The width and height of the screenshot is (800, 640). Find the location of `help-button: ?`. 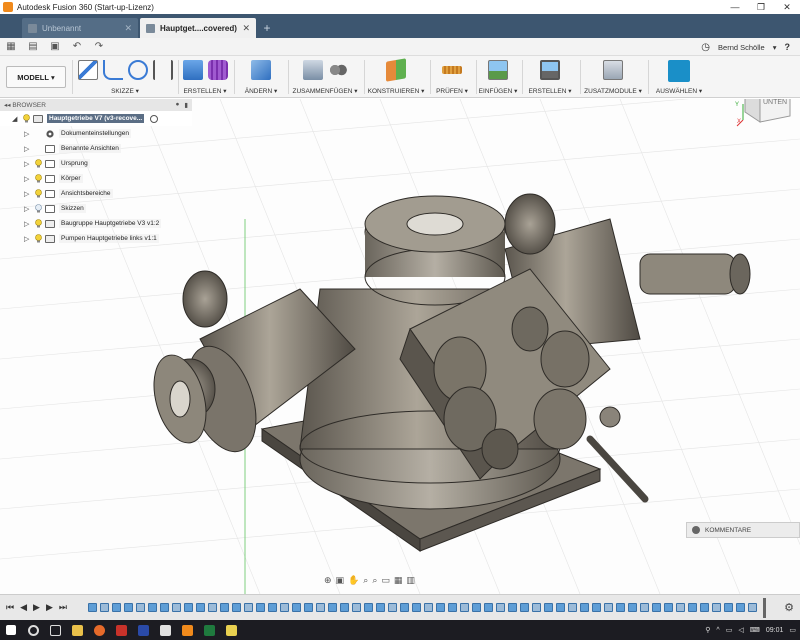

help-button: ? is located at coordinates (788, 47).